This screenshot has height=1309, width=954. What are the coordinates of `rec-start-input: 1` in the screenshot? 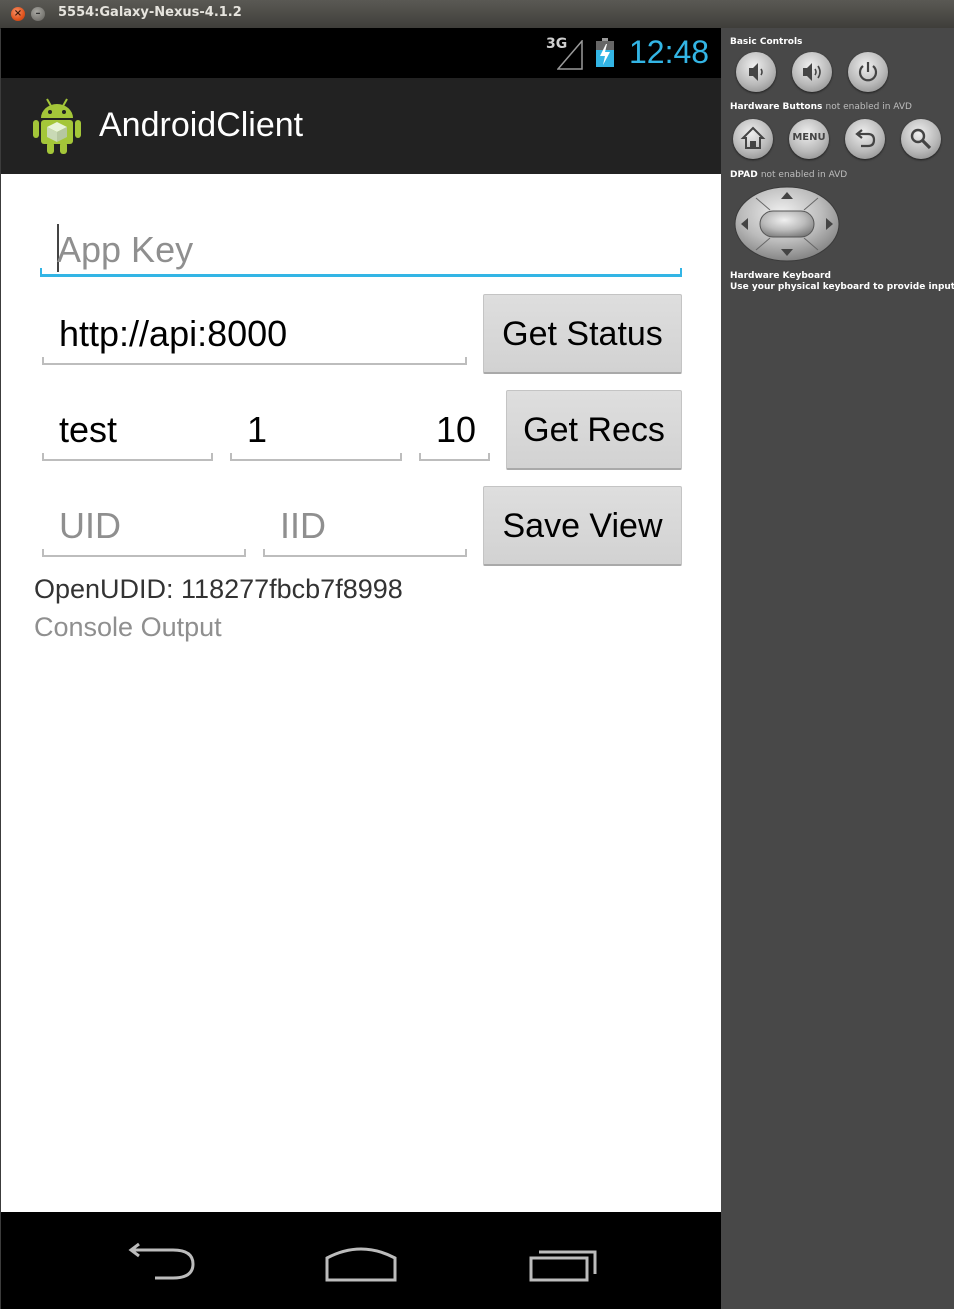 It's located at (316, 434).